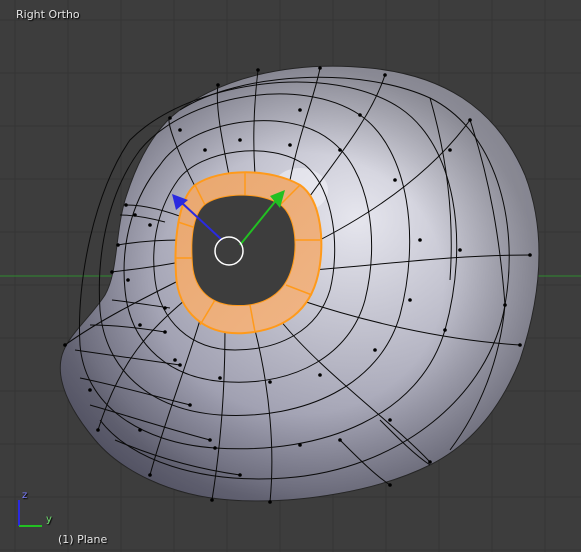  I want to click on axis-label-y: y, so click(49, 519).